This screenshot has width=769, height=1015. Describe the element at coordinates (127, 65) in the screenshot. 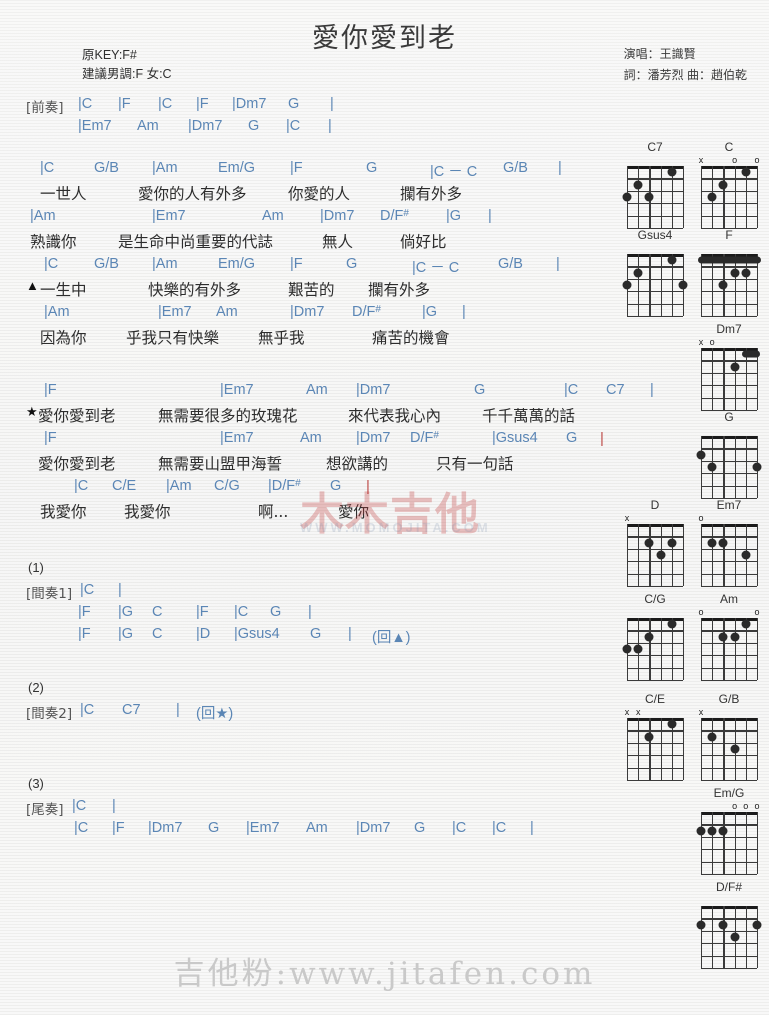

I see `key-info-box: 原KEY:F# 建議男調:F 女:C` at that location.